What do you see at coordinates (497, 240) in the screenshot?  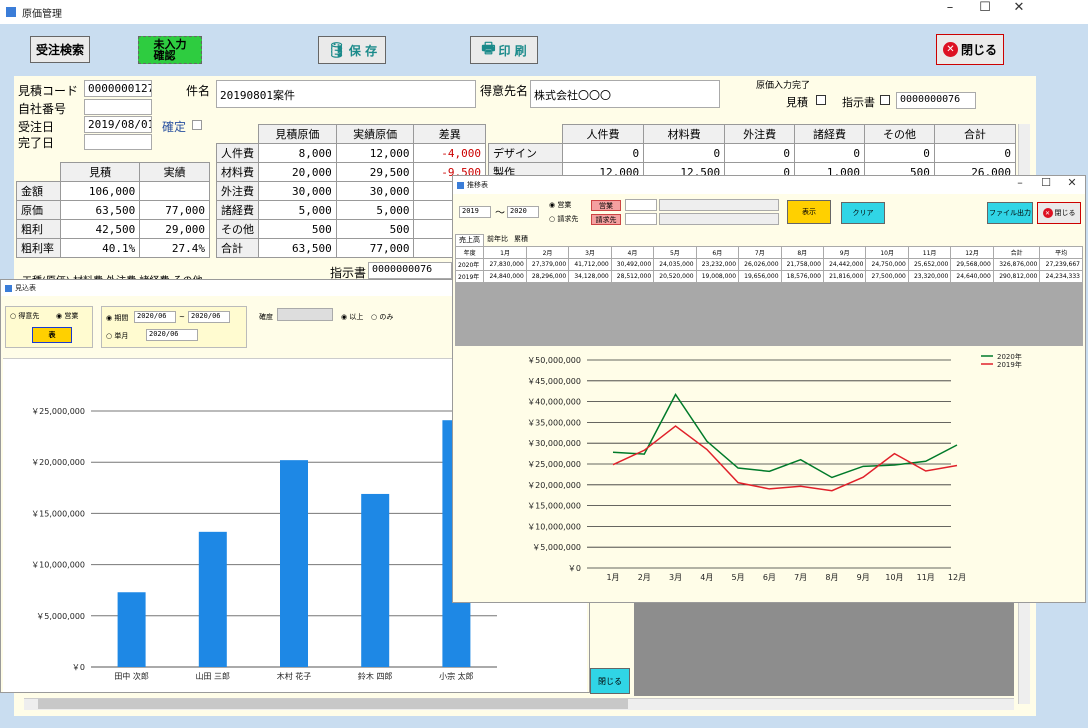 I see `tab-yoy: 前年比` at bounding box center [497, 240].